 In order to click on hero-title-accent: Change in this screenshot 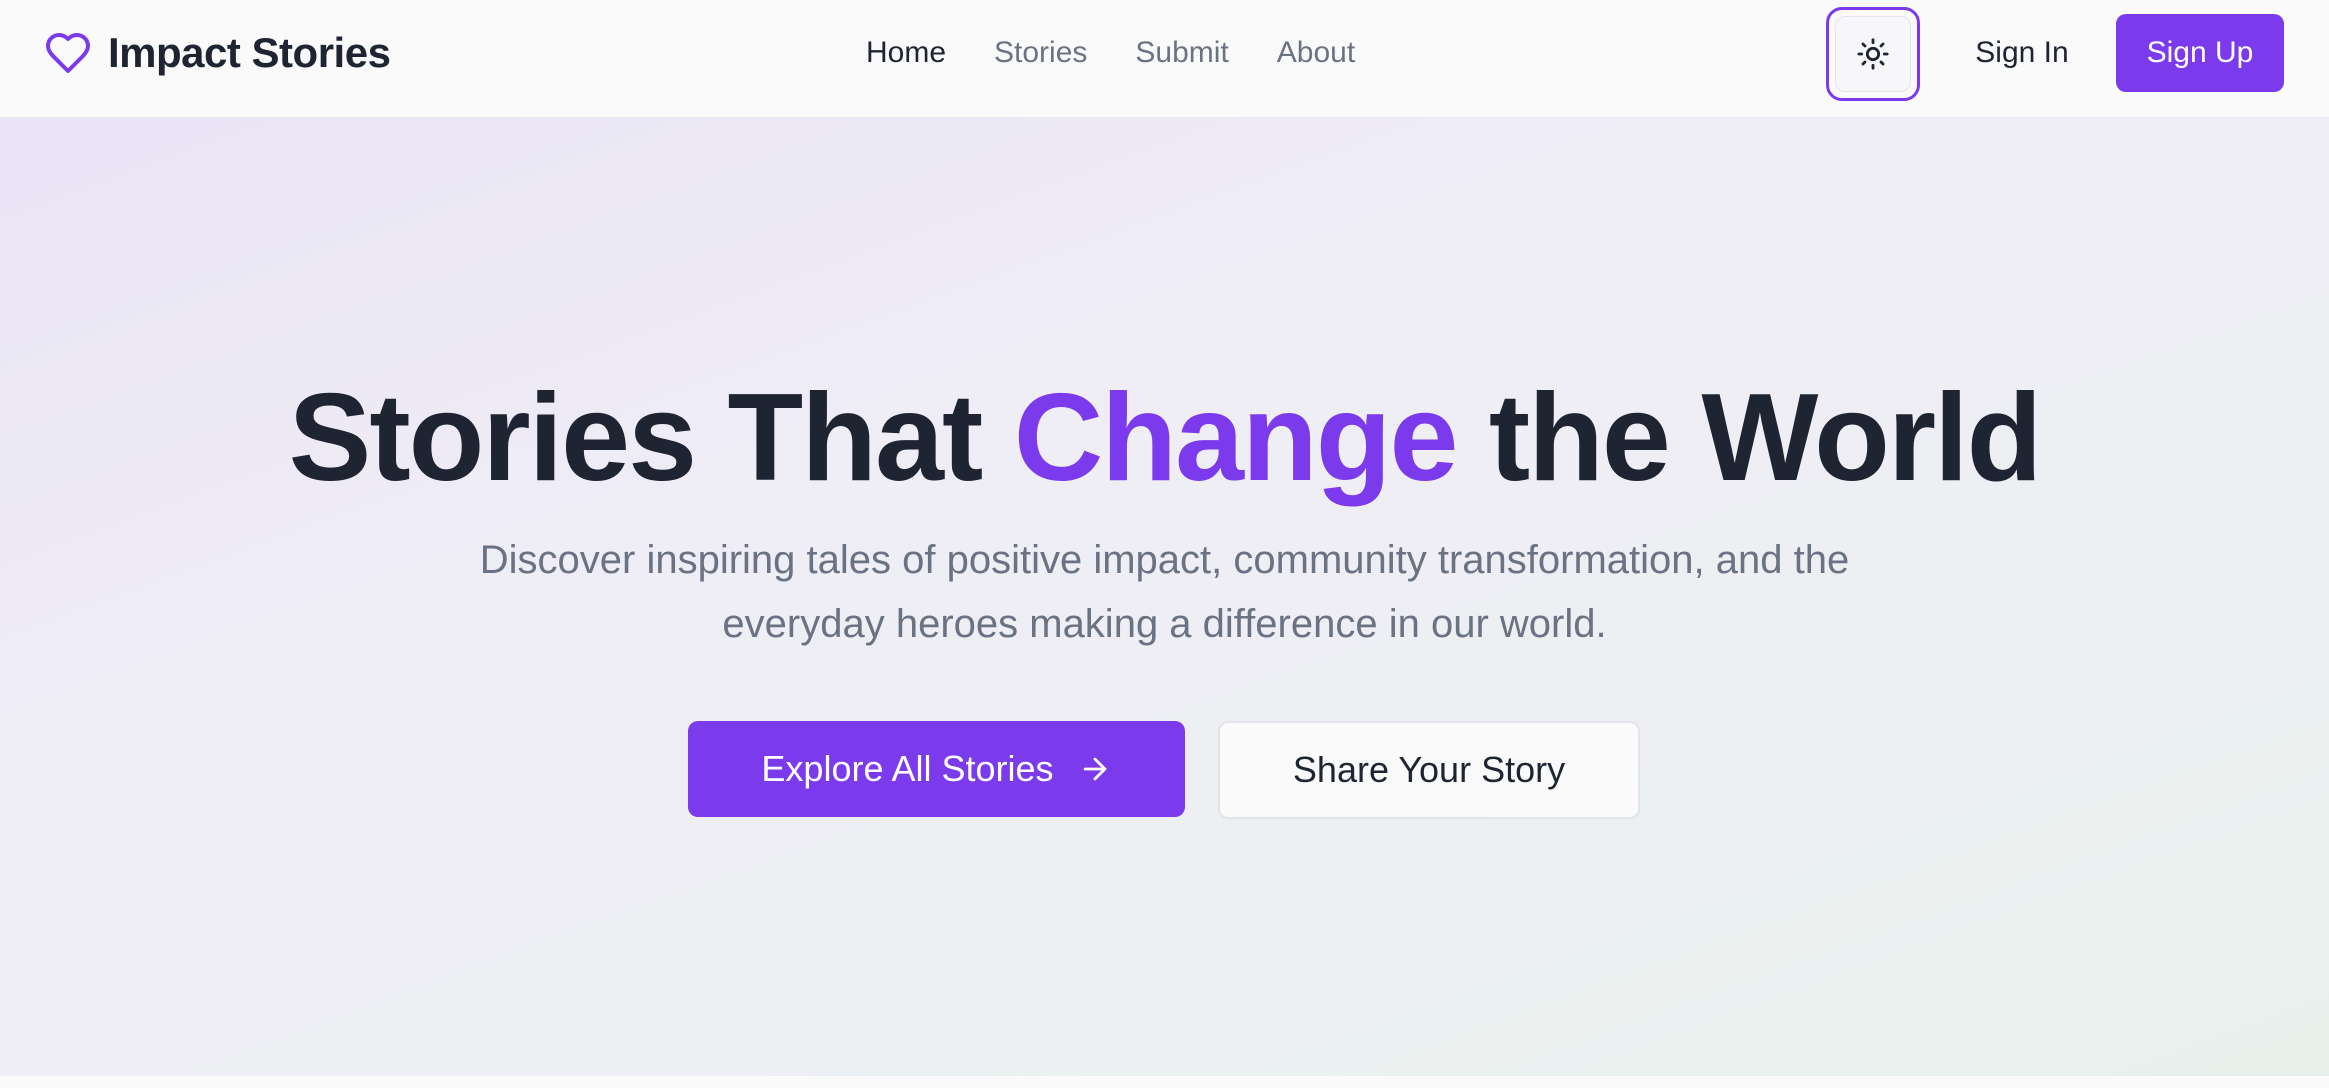, I will do `click(1236, 438)`.